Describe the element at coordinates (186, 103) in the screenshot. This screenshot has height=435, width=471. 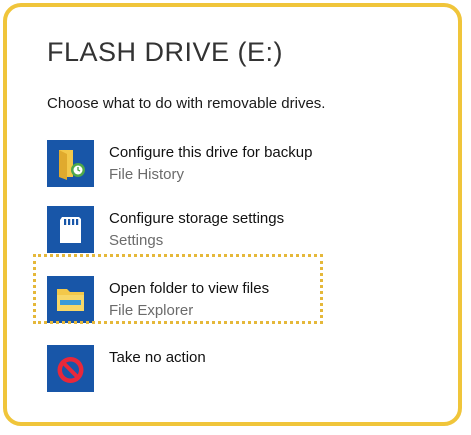
I see `dialog-subtitle: Choose what to do with removable drives.` at that location.